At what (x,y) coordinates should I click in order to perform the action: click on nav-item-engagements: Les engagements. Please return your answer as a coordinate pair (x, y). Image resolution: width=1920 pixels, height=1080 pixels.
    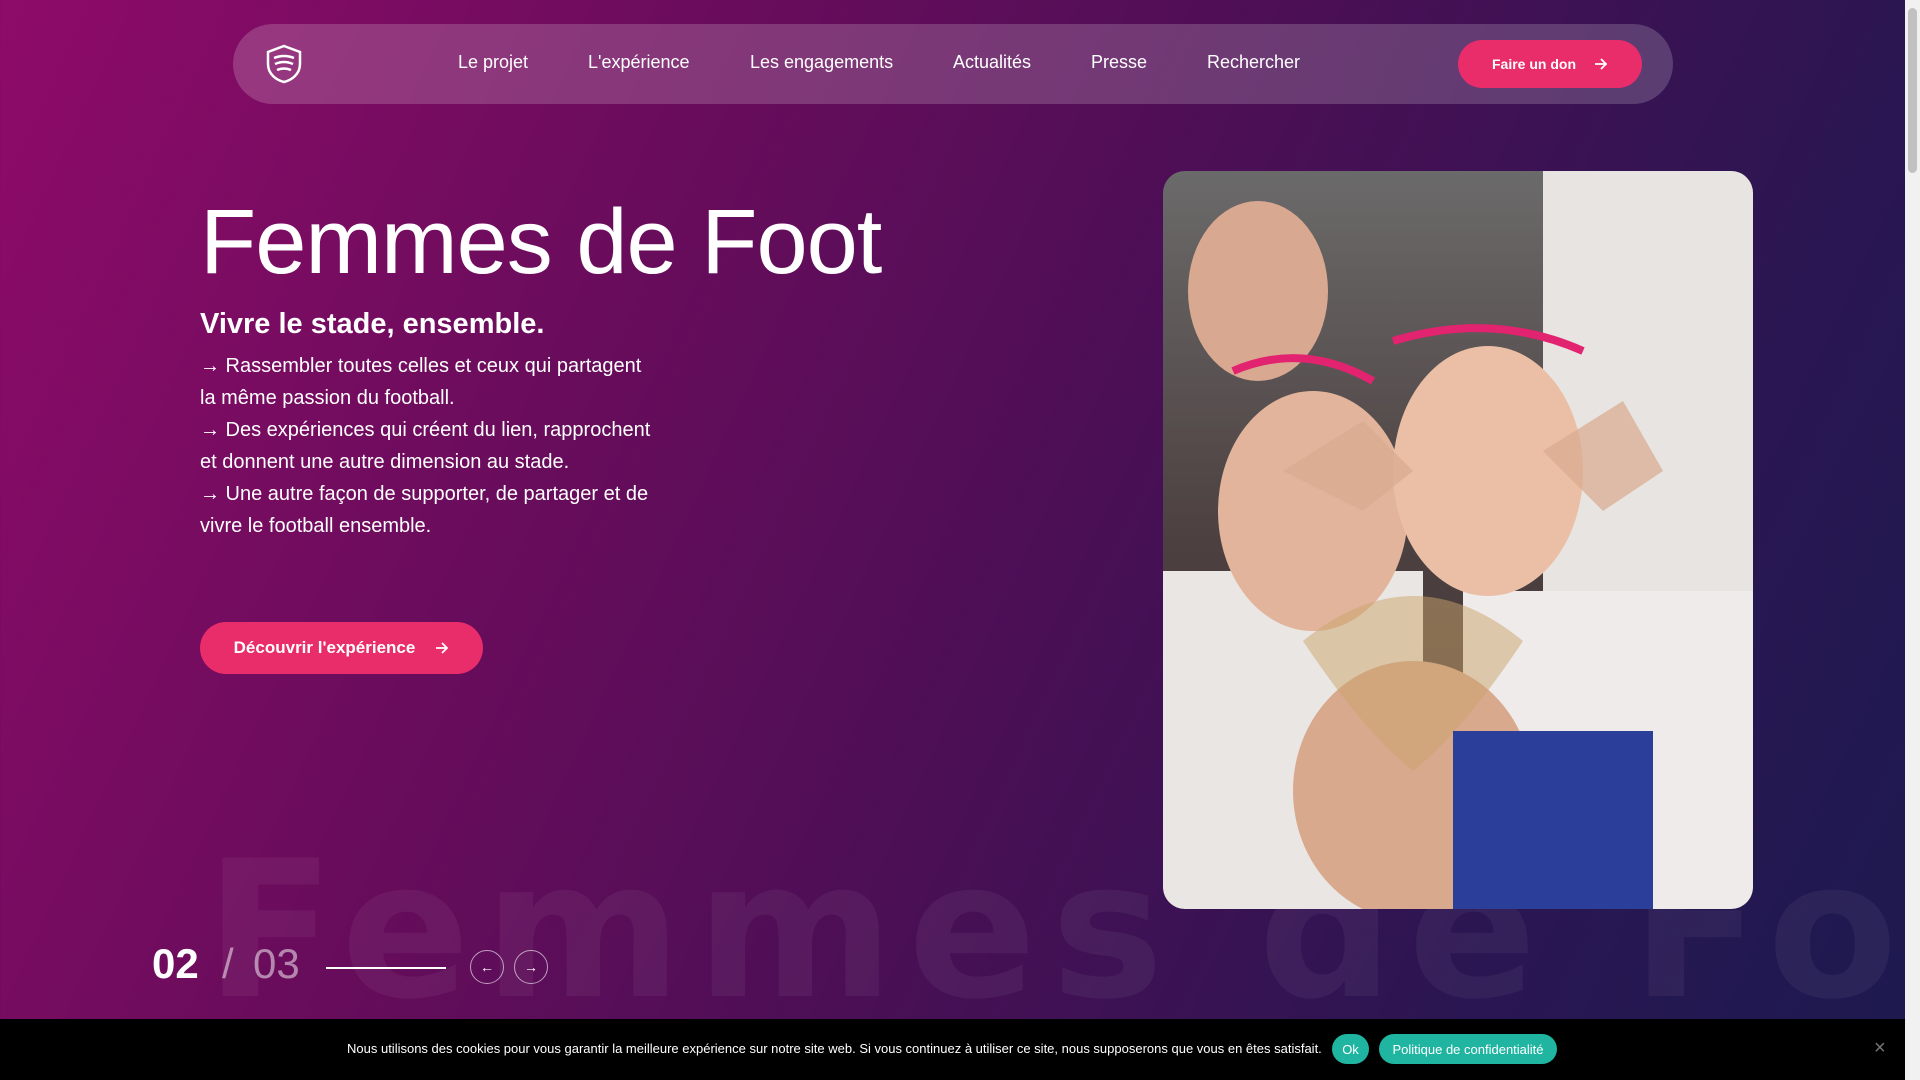
    Looking at the image, I should click on (821, 62).